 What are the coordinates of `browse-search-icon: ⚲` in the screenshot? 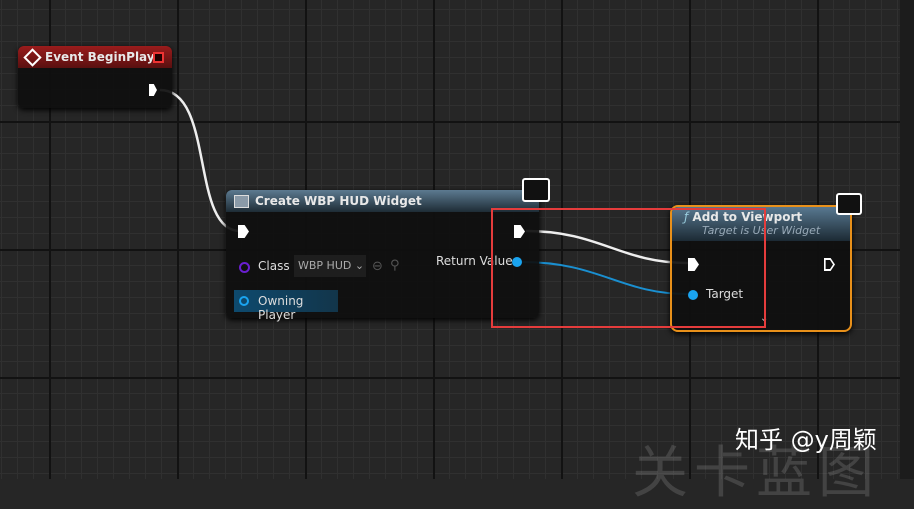 It's located at (395, 265).